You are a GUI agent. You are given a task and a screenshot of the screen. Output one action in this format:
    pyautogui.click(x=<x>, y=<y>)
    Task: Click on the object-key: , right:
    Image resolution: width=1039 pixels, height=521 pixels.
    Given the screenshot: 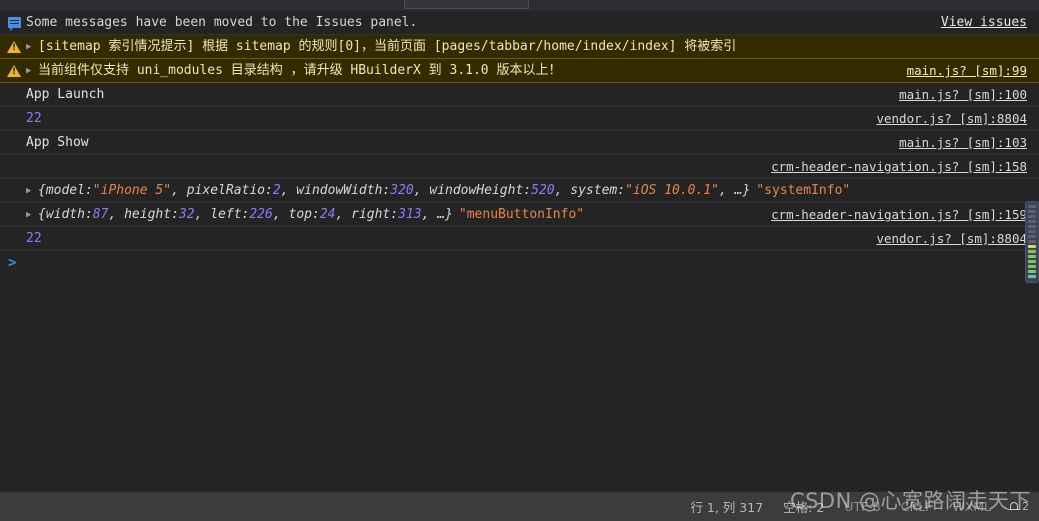 What is the action you would take?
    pyautogui.click(x=367, y=214)
    